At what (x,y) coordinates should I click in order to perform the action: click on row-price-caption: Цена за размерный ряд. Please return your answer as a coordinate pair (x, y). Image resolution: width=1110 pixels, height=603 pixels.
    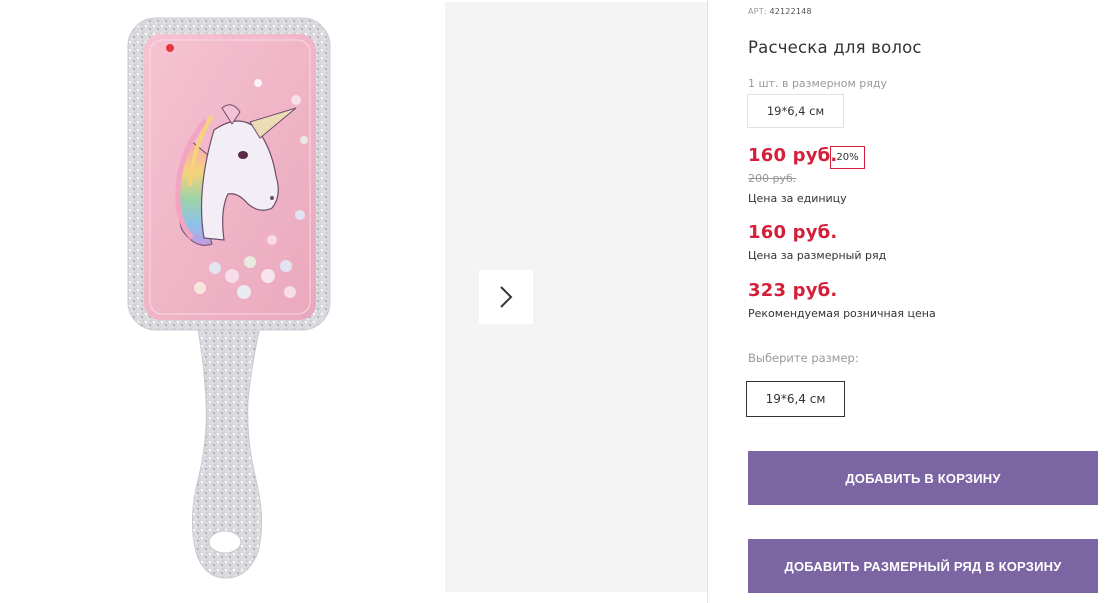
    Looking at the image, I should click on (817, 255).